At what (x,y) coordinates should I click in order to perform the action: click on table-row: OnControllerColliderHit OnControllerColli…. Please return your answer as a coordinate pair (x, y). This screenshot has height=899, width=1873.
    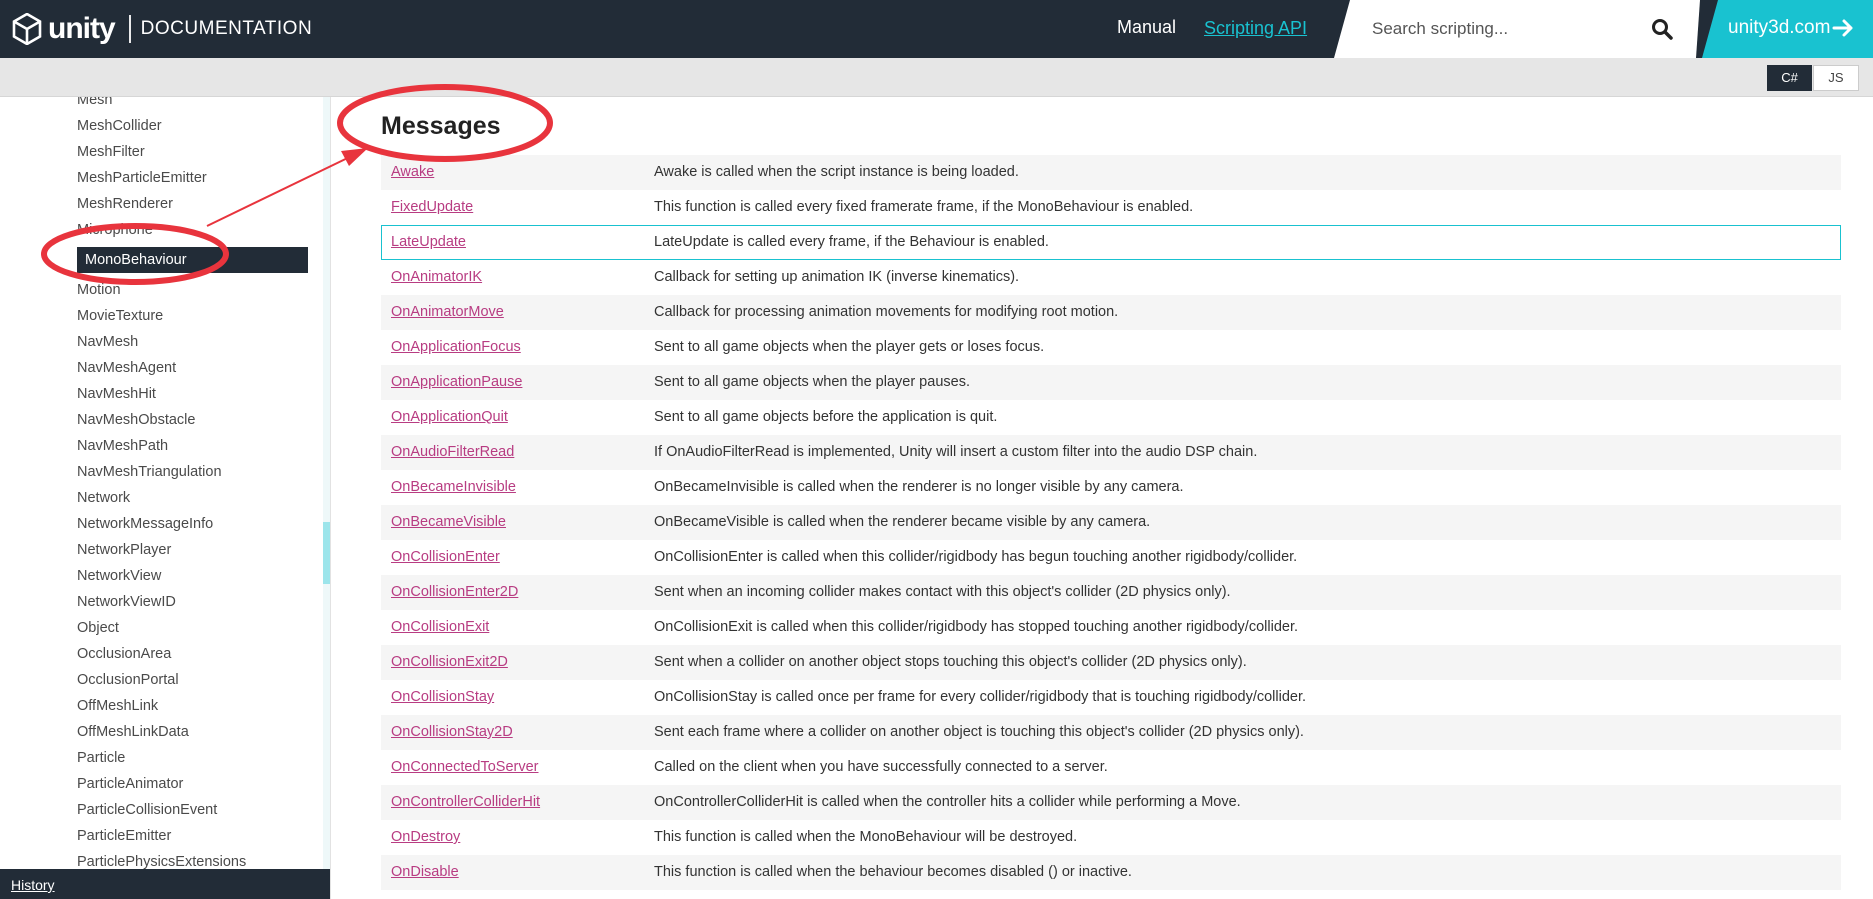
    Looking at the image, I should click on (1111, 802).